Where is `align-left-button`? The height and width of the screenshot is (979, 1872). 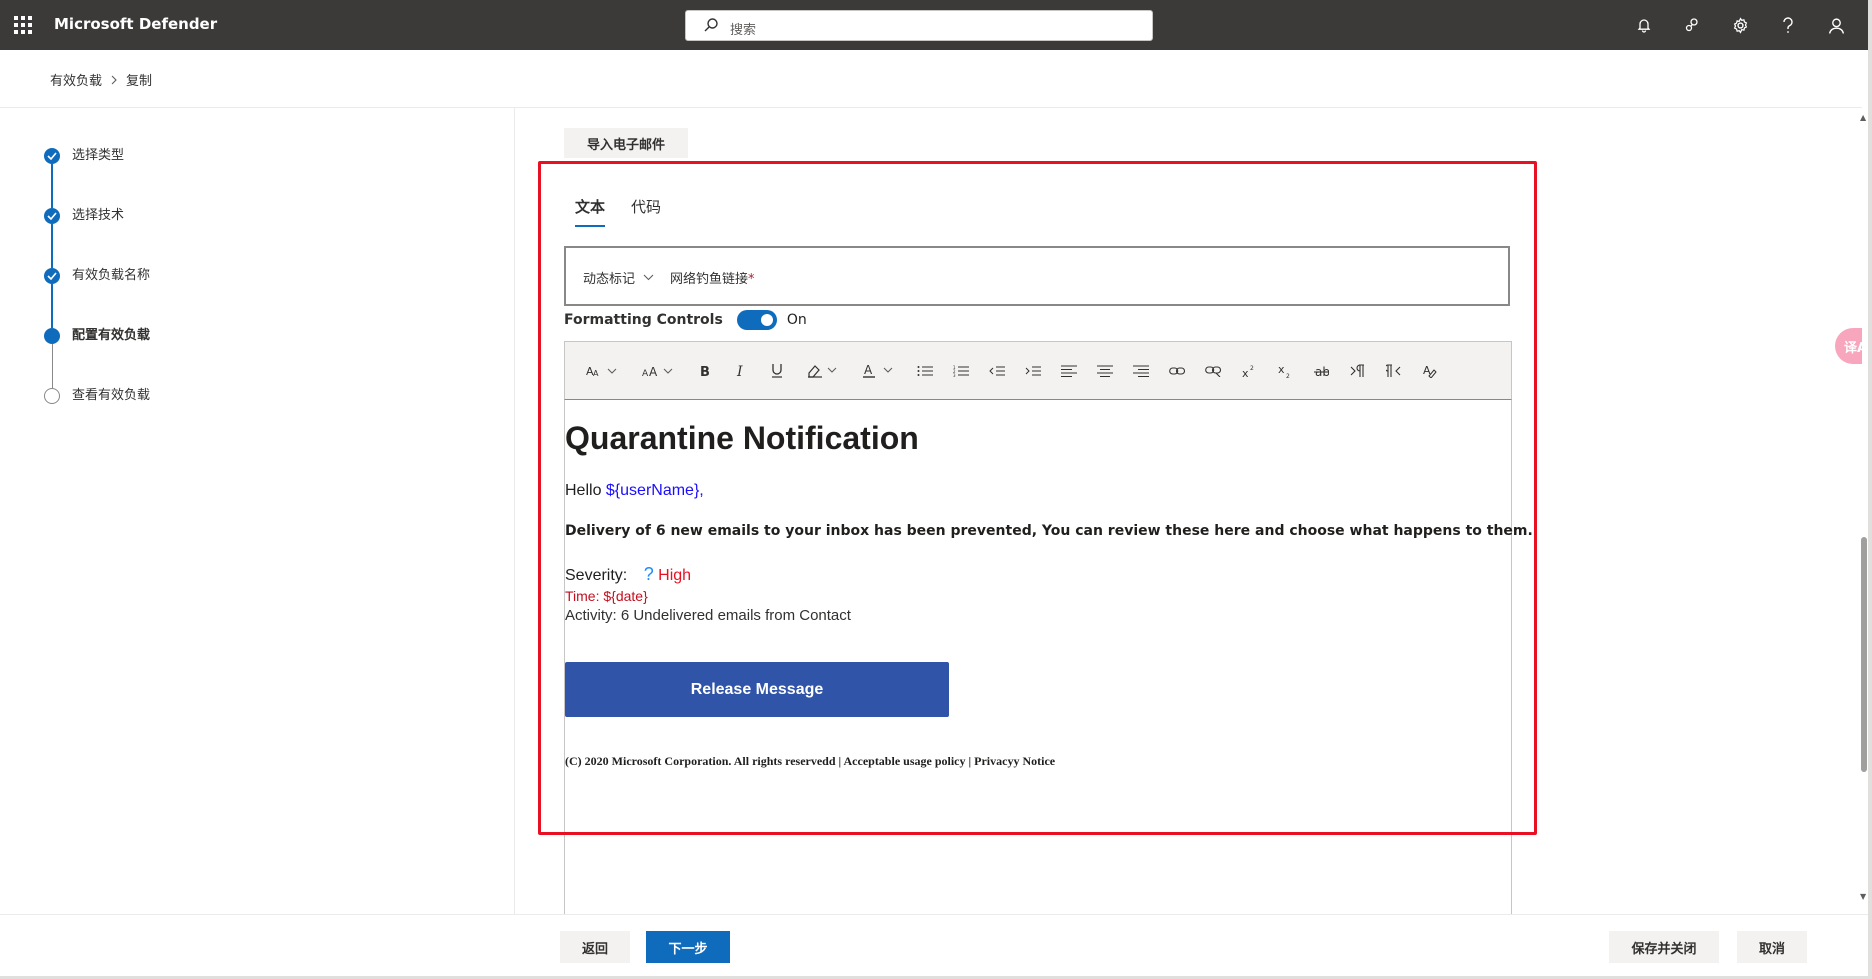 align-left-button is located at coordinates (1069, 370).